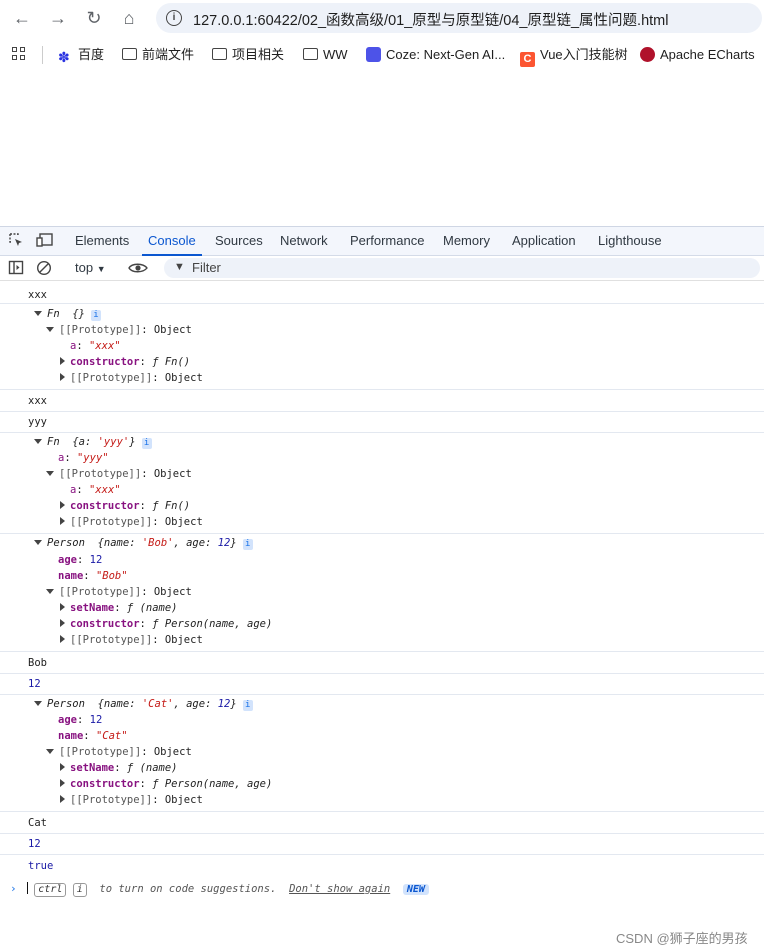 This screenshot has width=764, height=950. Describe the element at coordinates (339, 889) in the screenshot. I see `dont-show-again-link: Don't show again` at that location.